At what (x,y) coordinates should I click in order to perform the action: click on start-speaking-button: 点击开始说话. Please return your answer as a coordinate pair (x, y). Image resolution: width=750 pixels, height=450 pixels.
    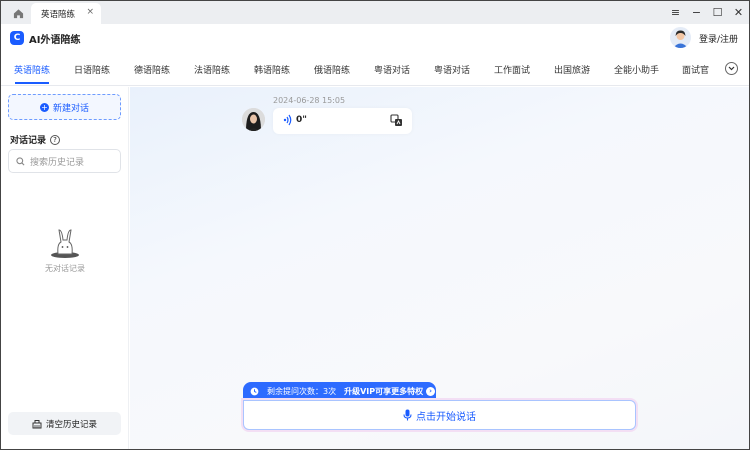
    Looking at the image, I should click on (439, 415).